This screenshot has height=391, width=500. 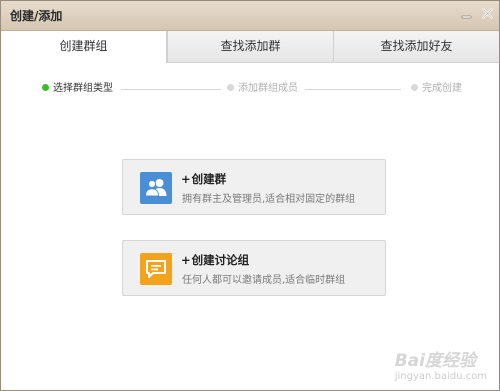 I want to click on step-label: 添加群组成员, so click(x=268, y=88).